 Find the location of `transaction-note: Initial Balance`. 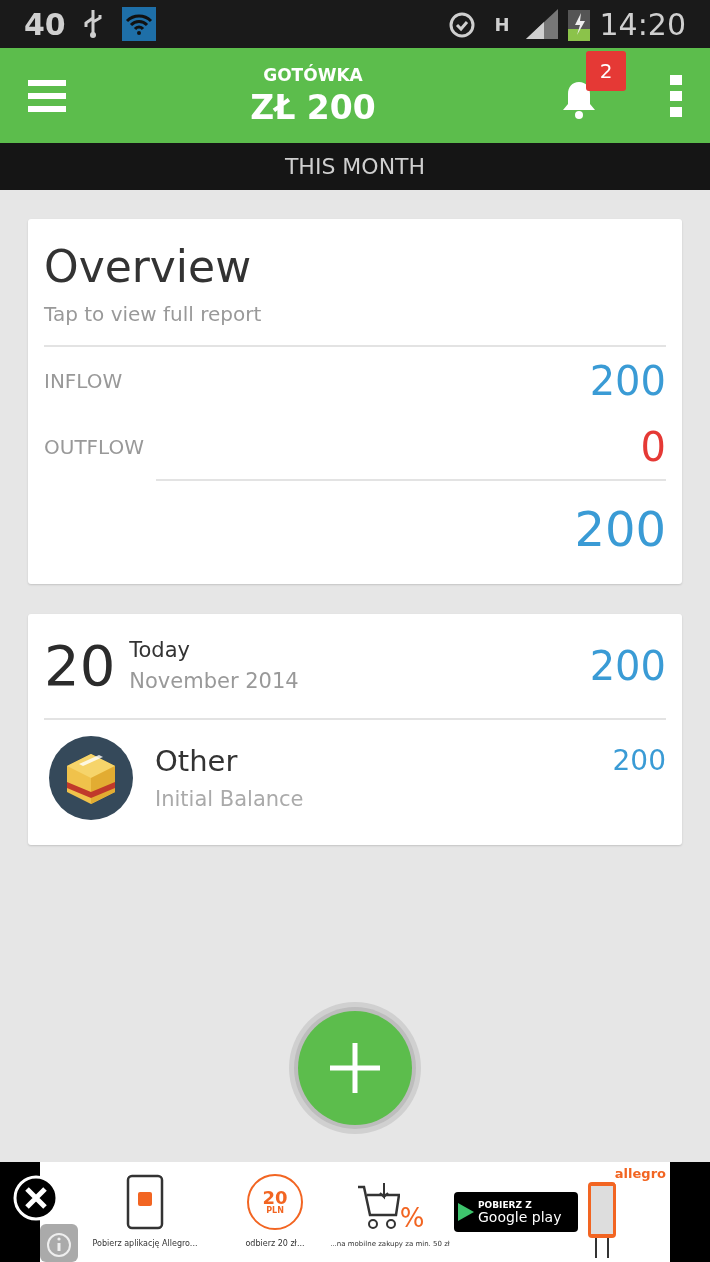

transaction-note: Initial Balance is located at coordinates (229, 799).